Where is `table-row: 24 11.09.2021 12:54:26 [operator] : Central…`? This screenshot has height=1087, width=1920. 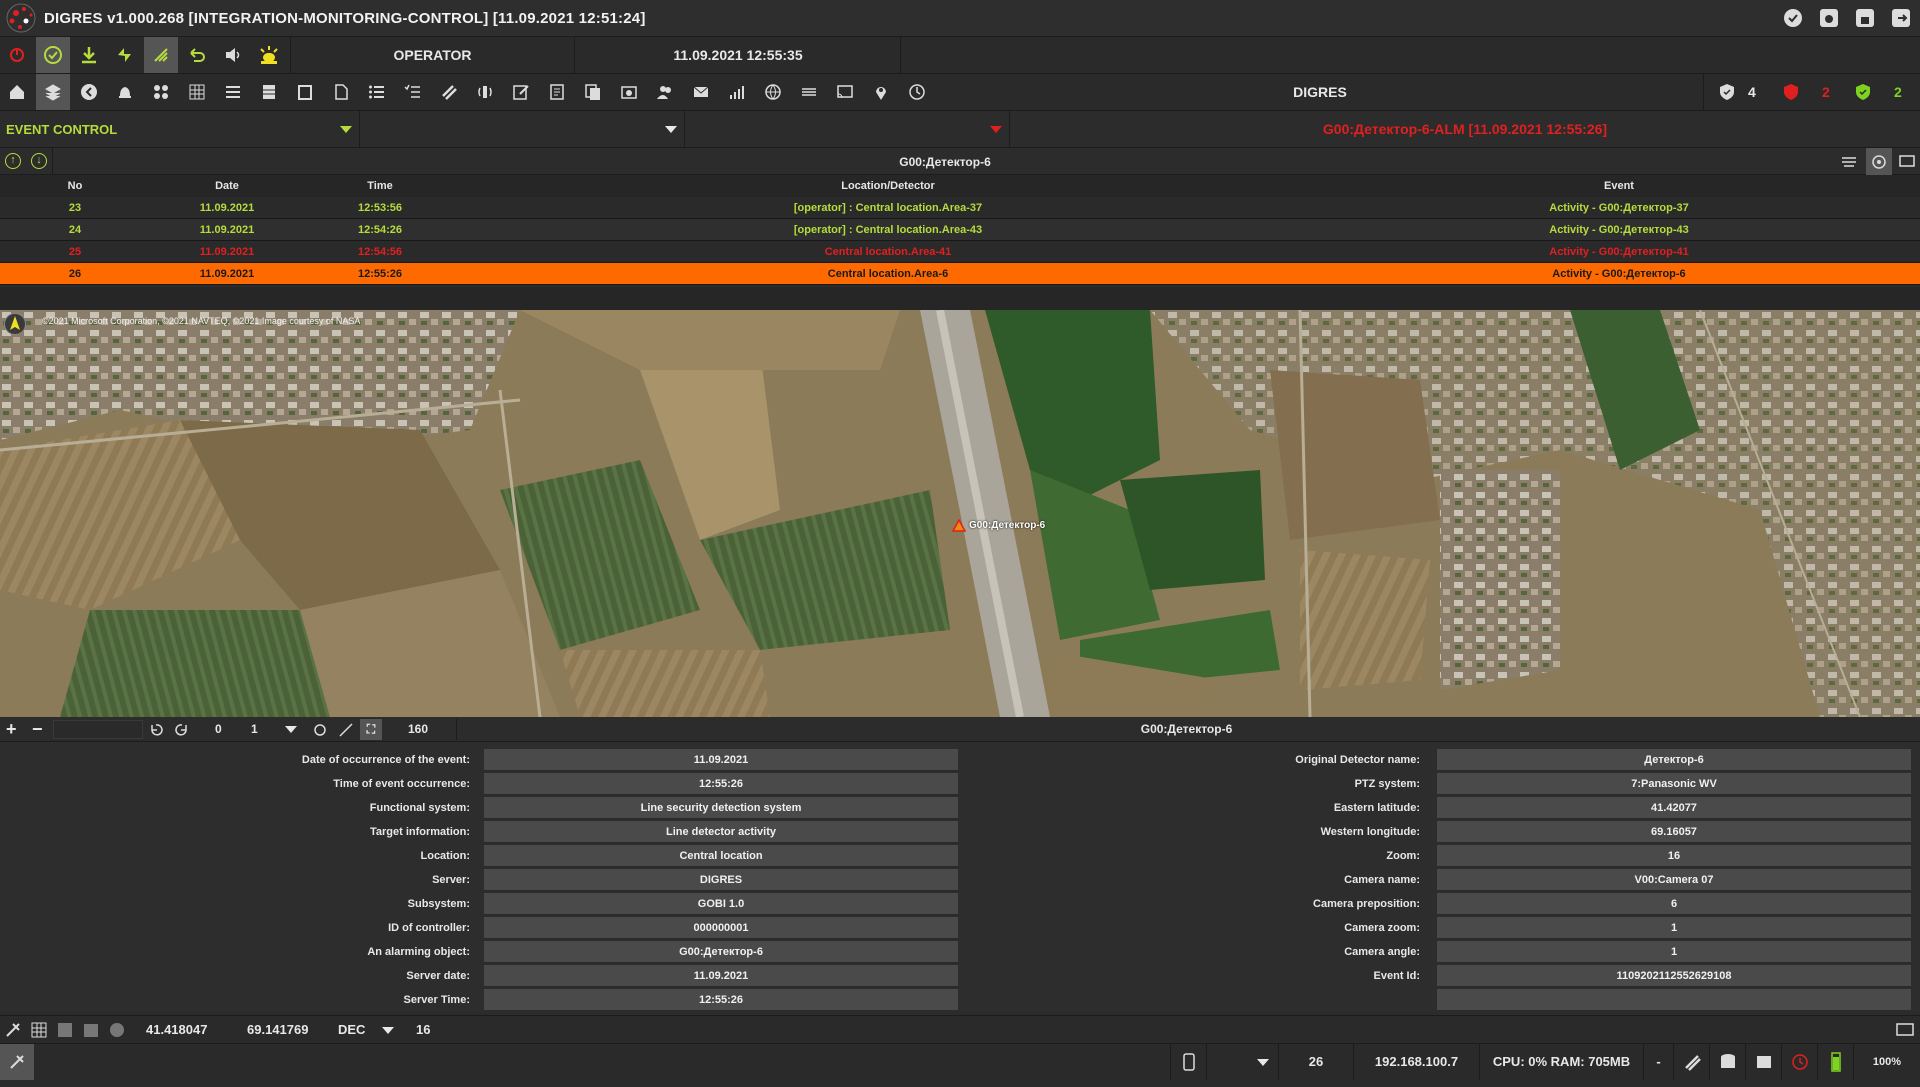 table-row: 24 11.09.2021 12:54:26 [operator] : Central… is located at coordinates (960, 230).